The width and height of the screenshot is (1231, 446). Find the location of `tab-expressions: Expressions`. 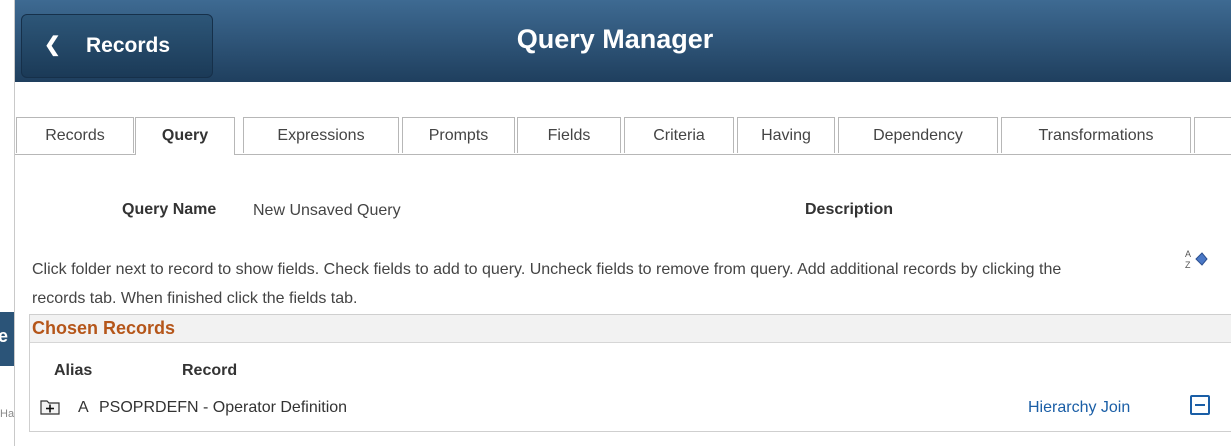

tab-expressions: Expressions is located at coordinates (321, 135).